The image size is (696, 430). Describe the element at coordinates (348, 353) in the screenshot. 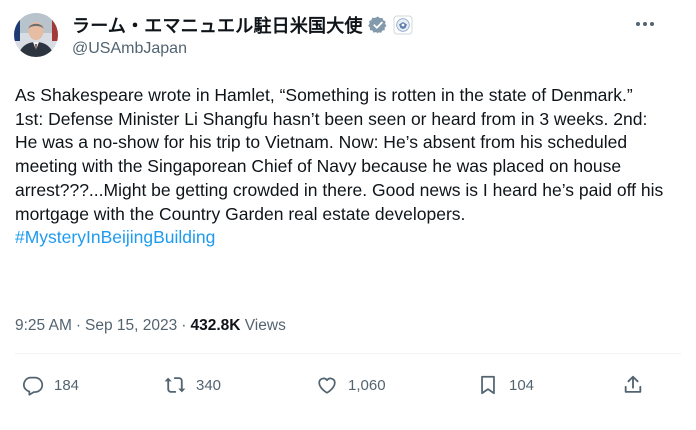

I see `divider` at that location.